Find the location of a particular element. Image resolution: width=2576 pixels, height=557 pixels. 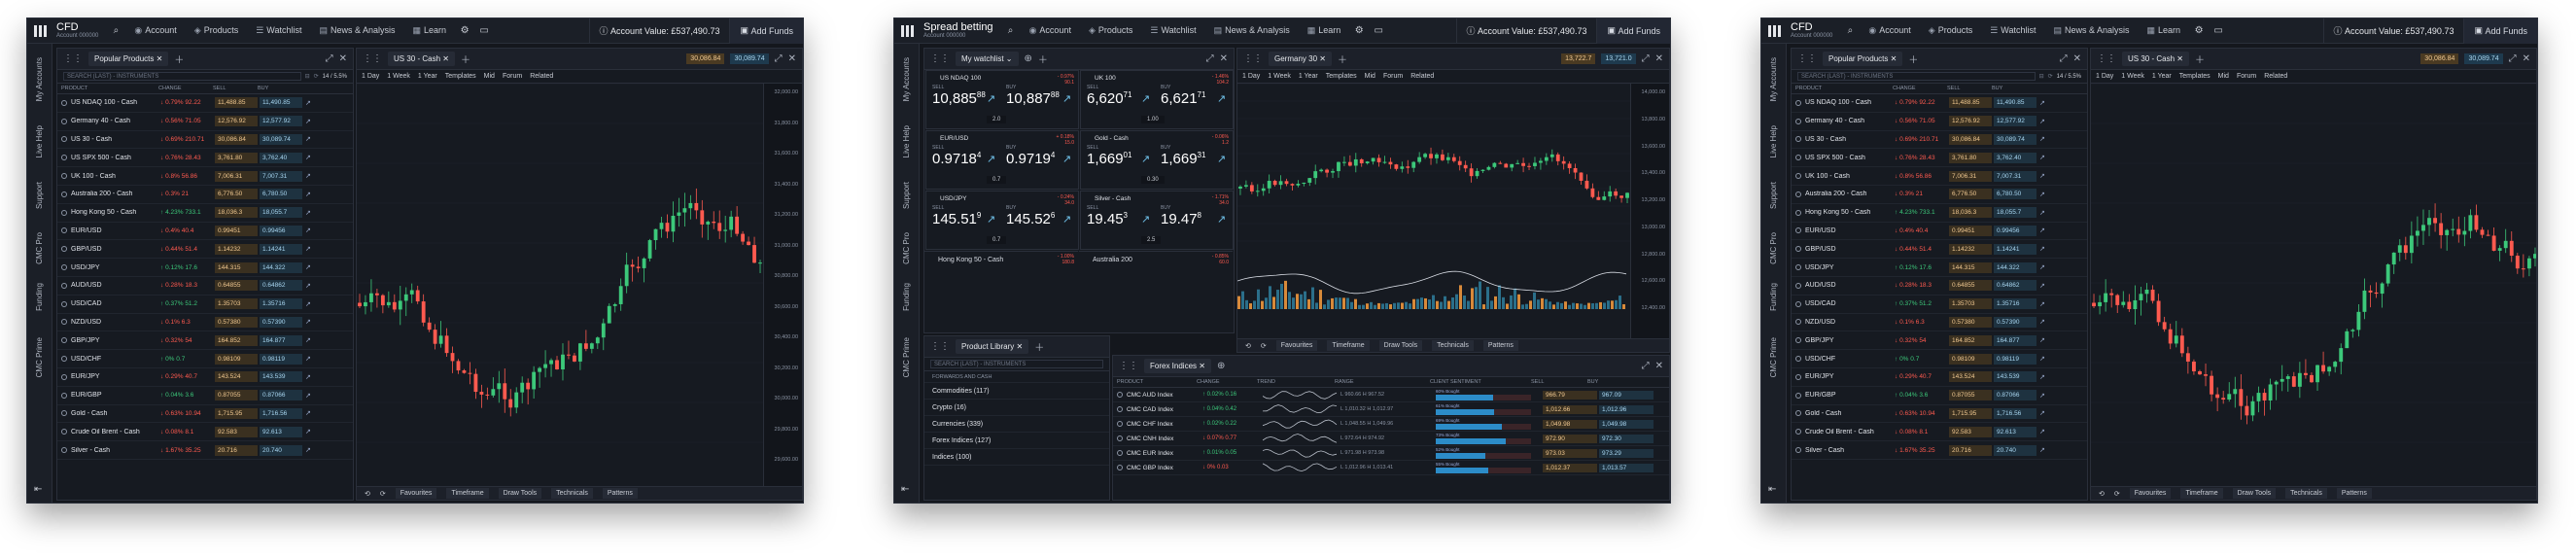

filter-icon: ⊟ is located at coordinates (2041, 76).